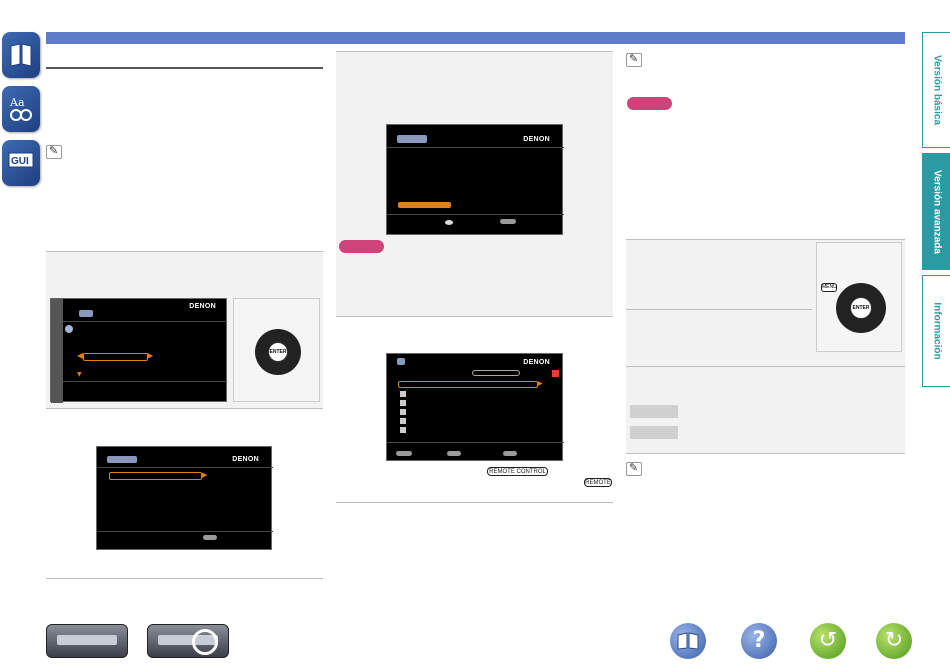  I want to click on menu-button: MENU, so click(829, 287).